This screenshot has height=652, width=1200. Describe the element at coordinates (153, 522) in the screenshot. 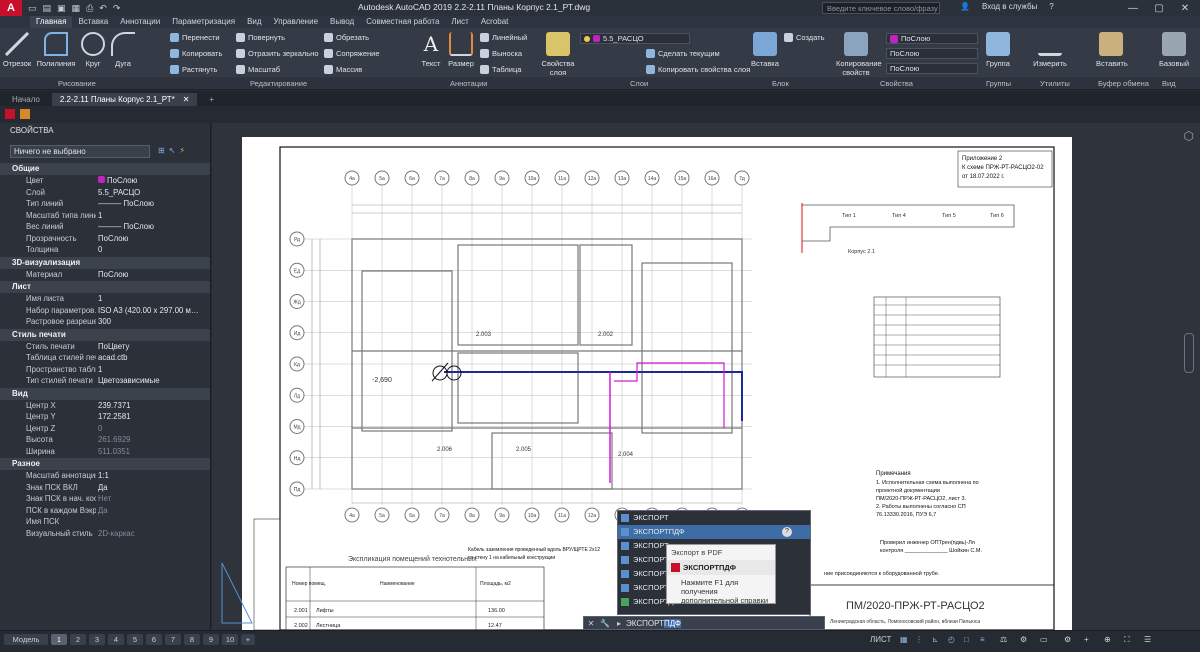

I see `property-value` at that location.